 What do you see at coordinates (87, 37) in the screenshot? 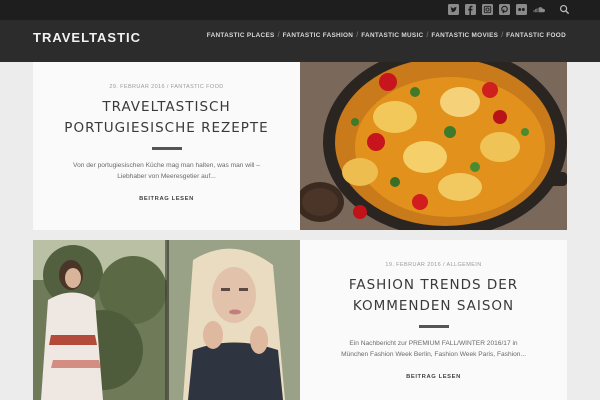
I see `site-logo: TRAVELTASTIC` at bounding box center [87, 37].